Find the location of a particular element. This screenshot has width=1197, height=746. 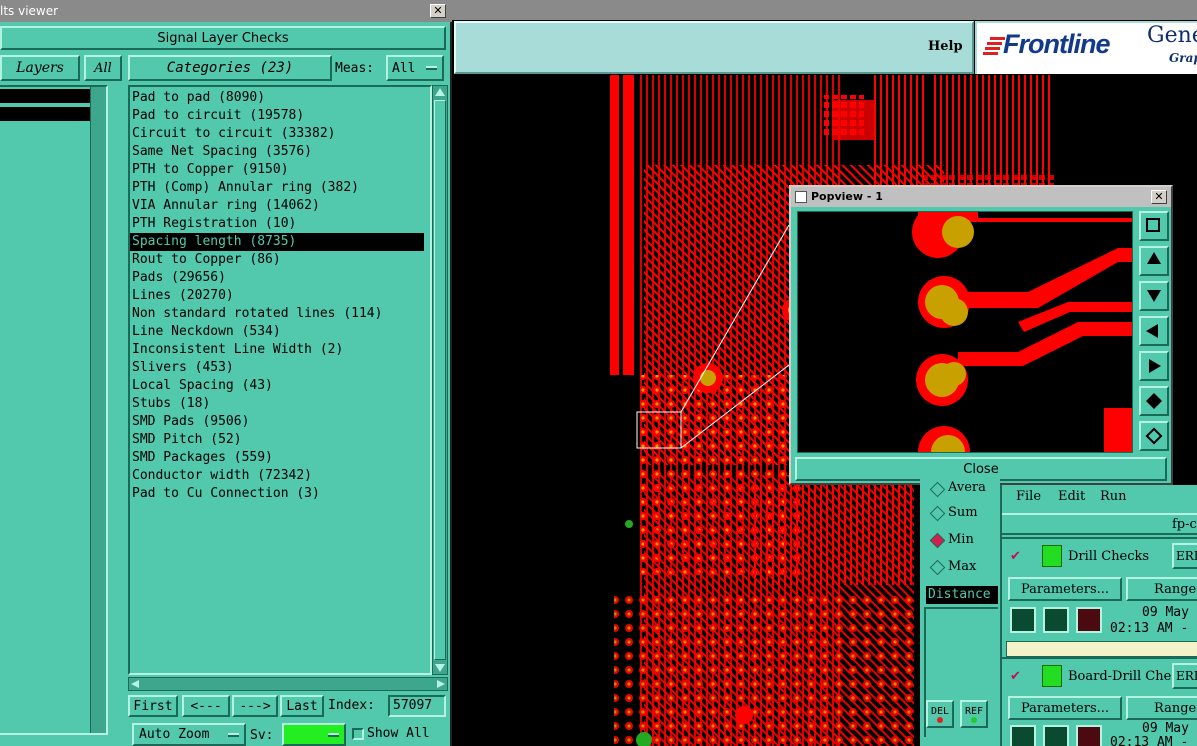

help-menu: Help is located at coordinates (945, 46).